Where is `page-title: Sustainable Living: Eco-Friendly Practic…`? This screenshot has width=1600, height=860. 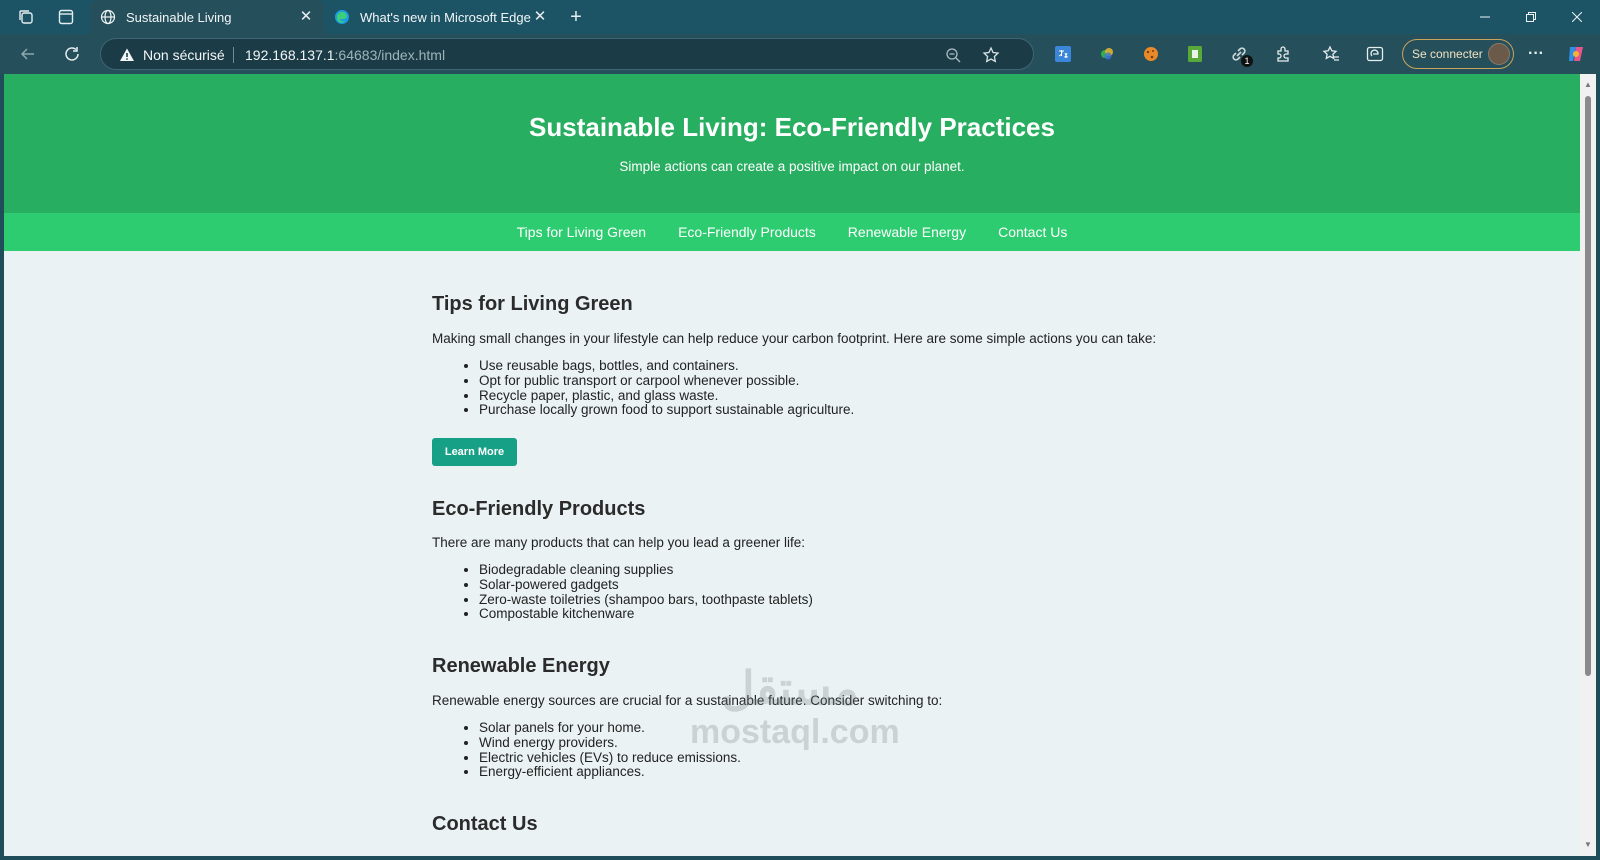
page-title: Sustainable Living: Eco-Friendly Practic… is located at coordinates (792, 127).